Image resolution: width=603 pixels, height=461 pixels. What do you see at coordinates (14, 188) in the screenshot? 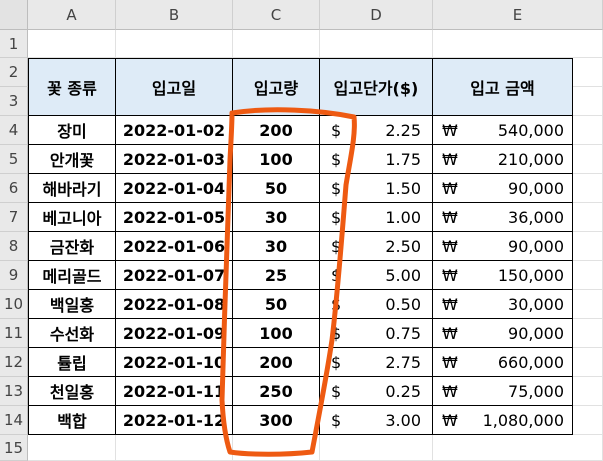
I see `row-header-6: 6` at bounding box center [14, 188].